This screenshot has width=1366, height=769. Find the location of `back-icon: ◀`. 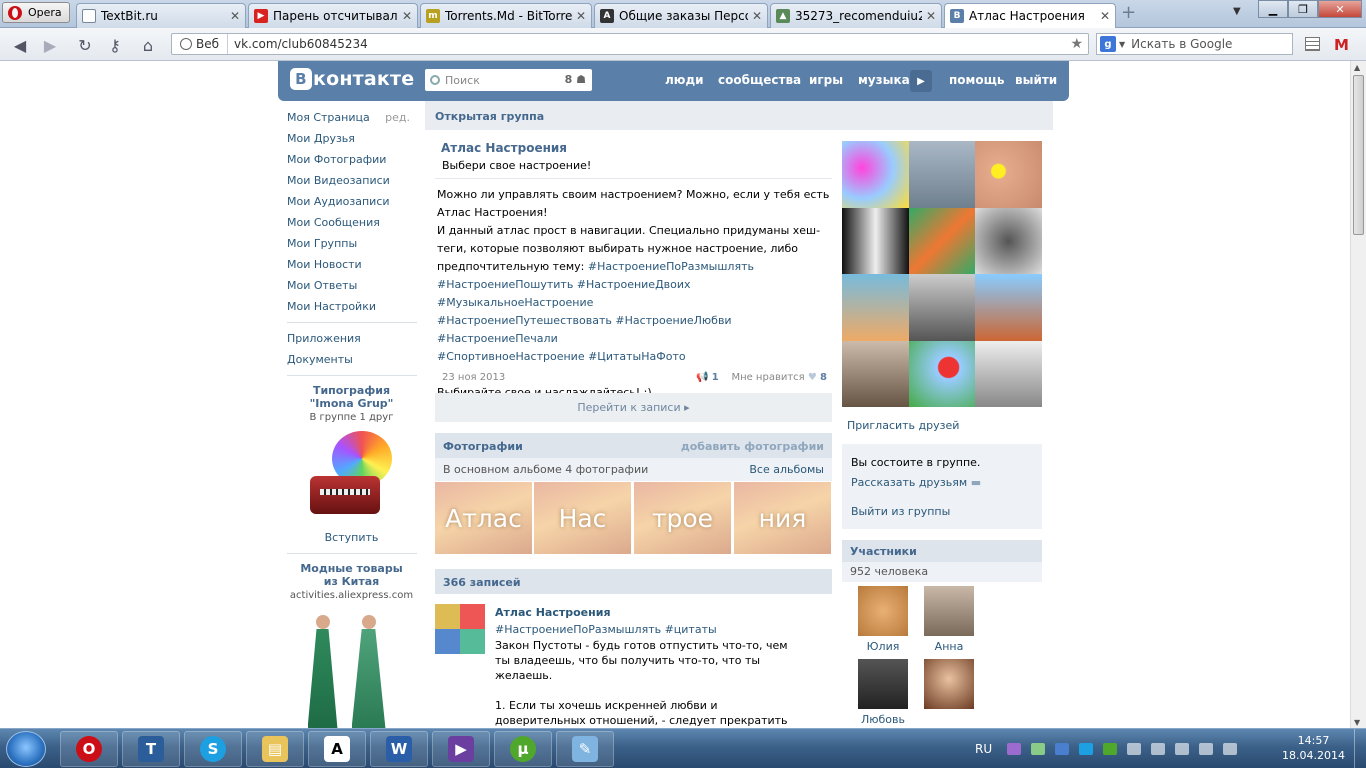

back-icon: ◀ is located at coordinates (20, 45).